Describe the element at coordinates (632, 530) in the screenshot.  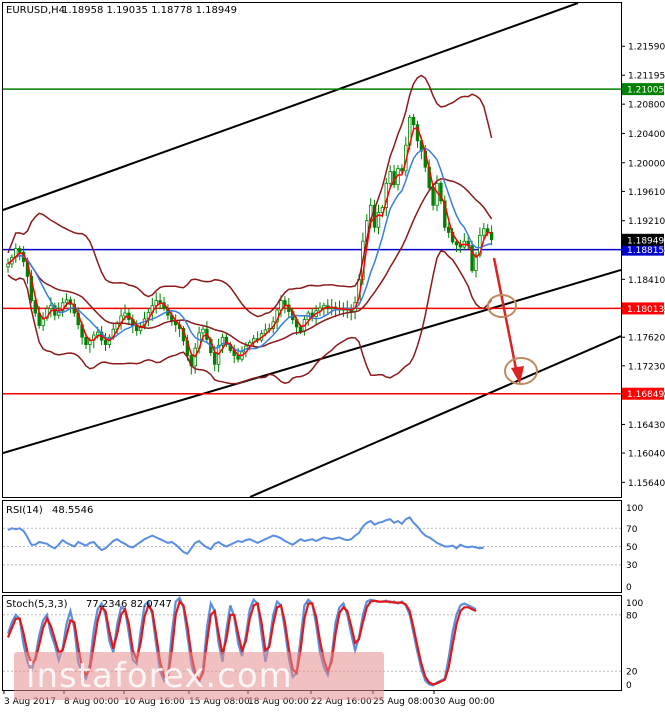
I see `rsi-level-label: 70` at that location.